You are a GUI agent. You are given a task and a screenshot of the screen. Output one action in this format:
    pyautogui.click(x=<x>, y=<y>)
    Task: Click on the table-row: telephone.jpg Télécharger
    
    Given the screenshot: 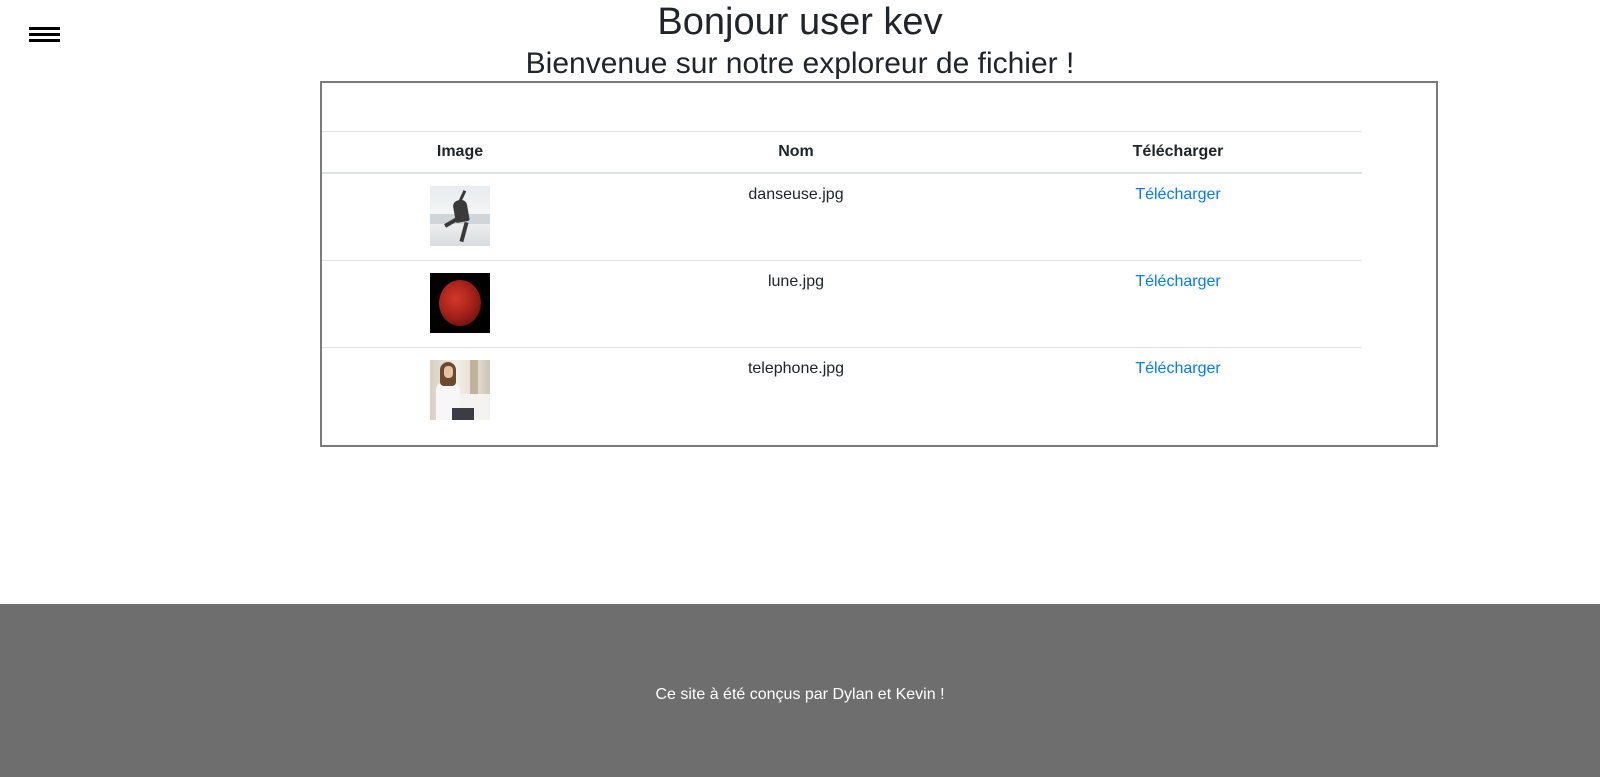 What is the action you would take?
    pyautogui.click(x=842, y=390)
    